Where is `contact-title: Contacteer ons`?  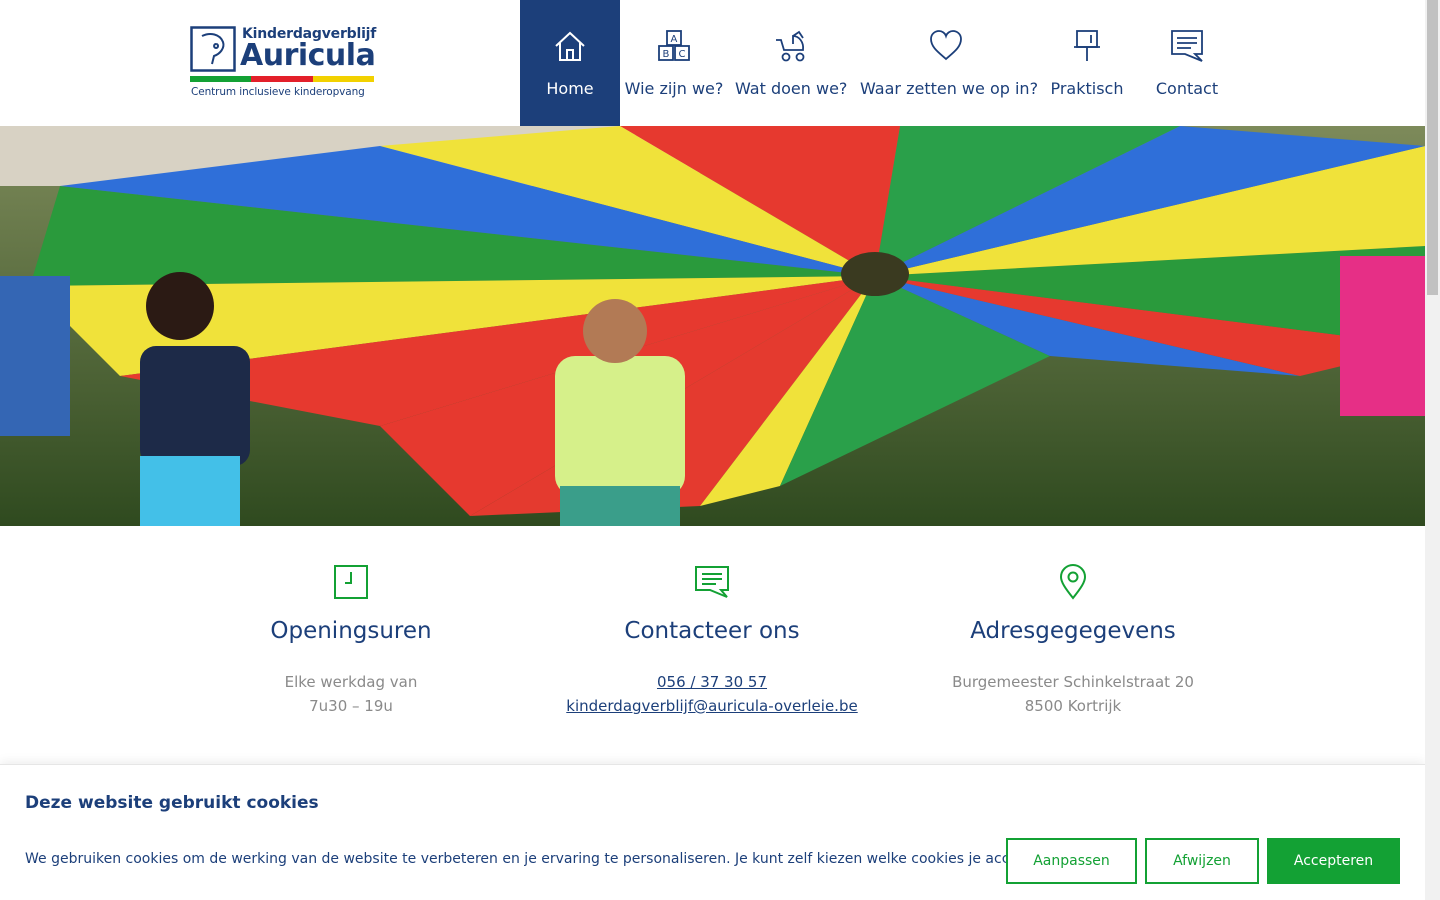
contact-title: Contacteer ons is located at coordinates (712, 631).